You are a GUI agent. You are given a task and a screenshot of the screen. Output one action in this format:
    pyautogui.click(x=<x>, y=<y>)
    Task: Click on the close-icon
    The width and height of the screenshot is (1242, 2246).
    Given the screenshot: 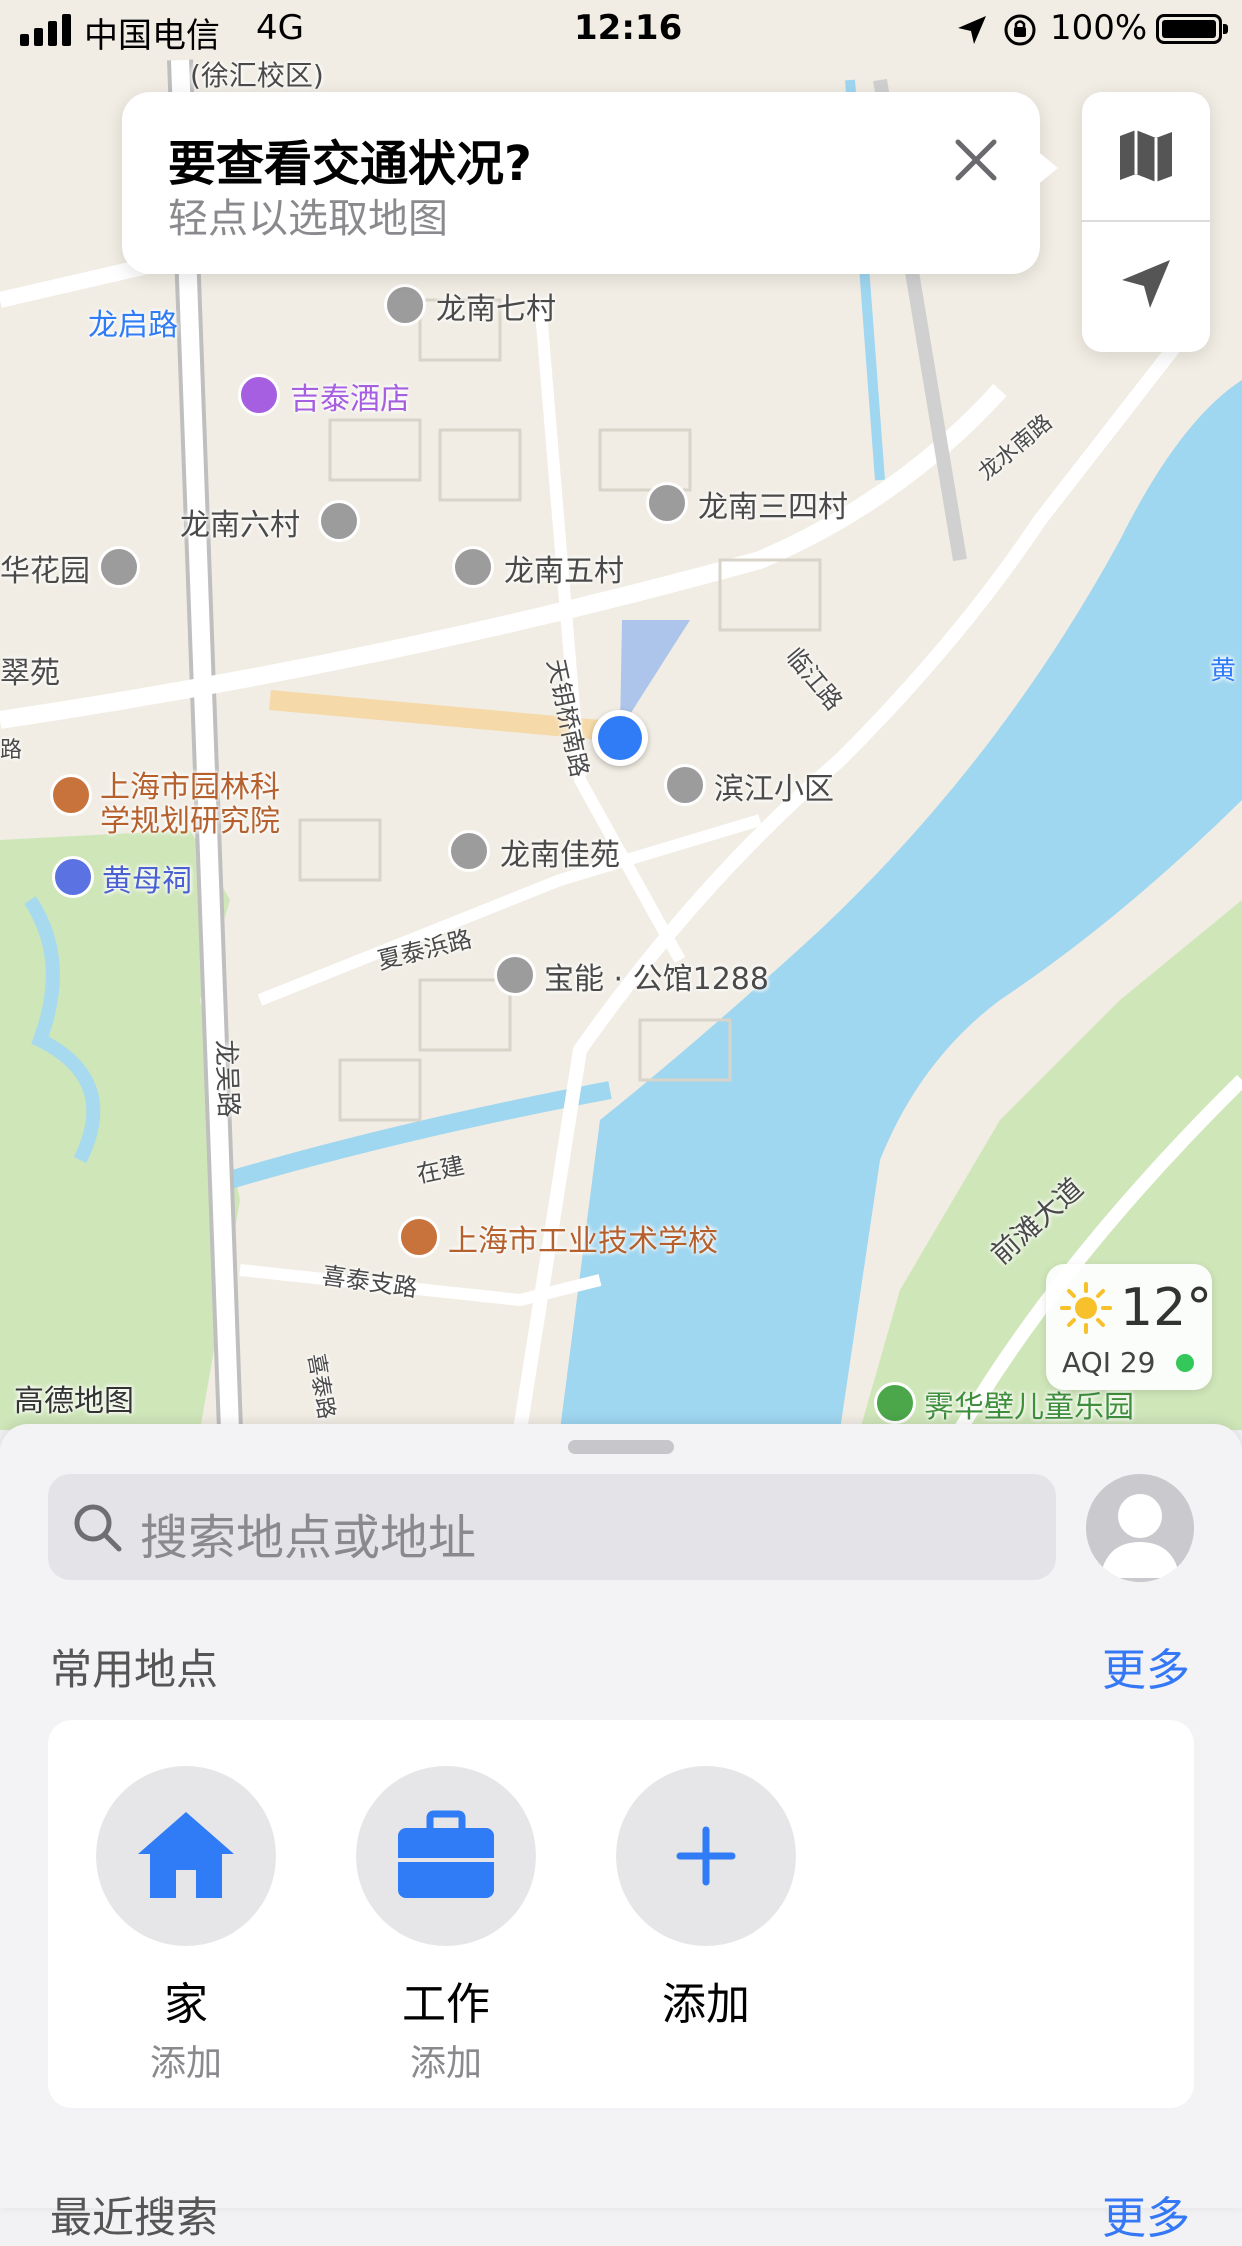 What is the action you would take?
    pyautogui.click(x=976, y=160)
    